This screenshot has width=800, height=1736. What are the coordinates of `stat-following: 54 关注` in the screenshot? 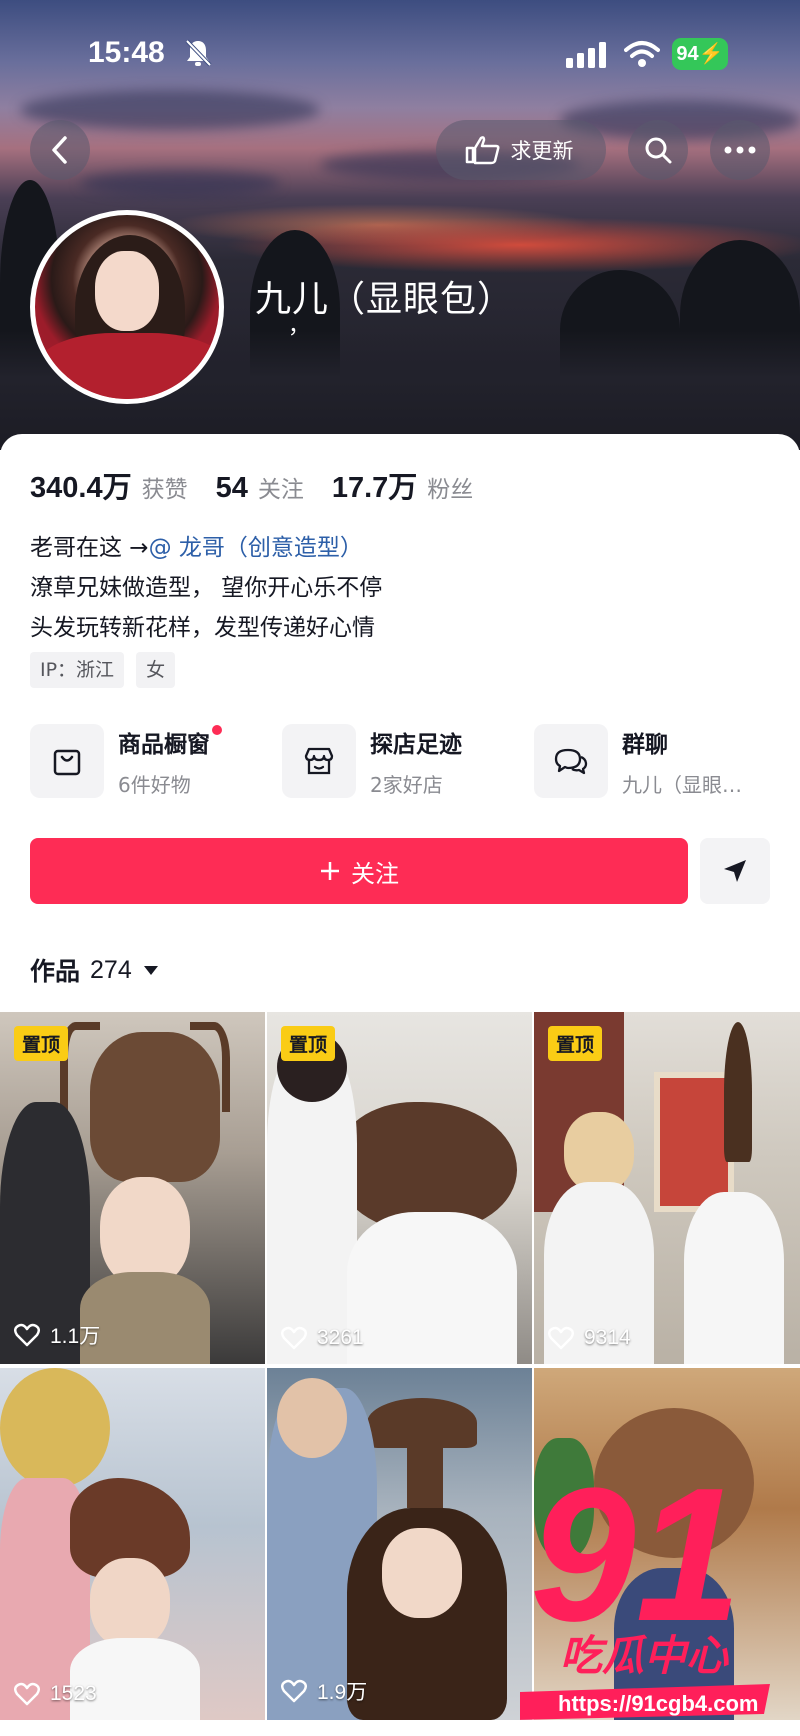 It's located at (260, 487).